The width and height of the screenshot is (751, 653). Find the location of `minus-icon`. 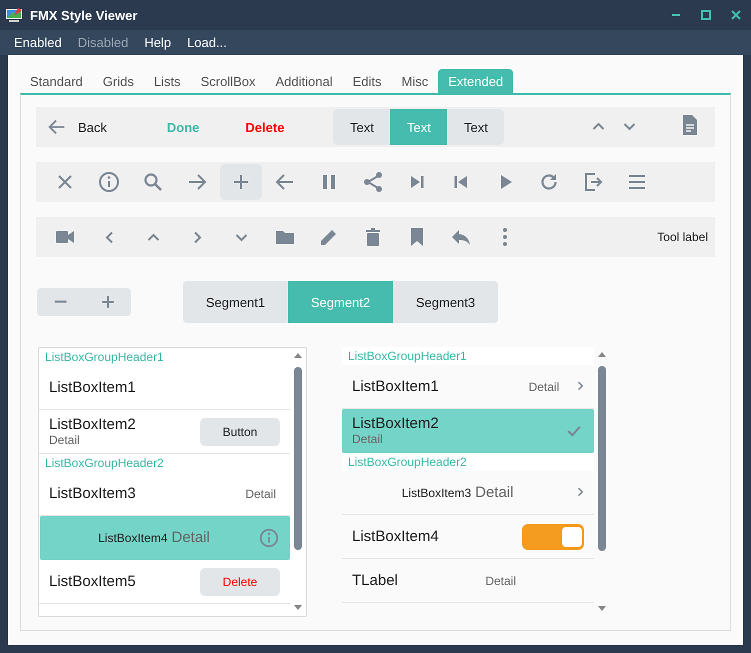

minus-icon is located at coordinates (61, 302).